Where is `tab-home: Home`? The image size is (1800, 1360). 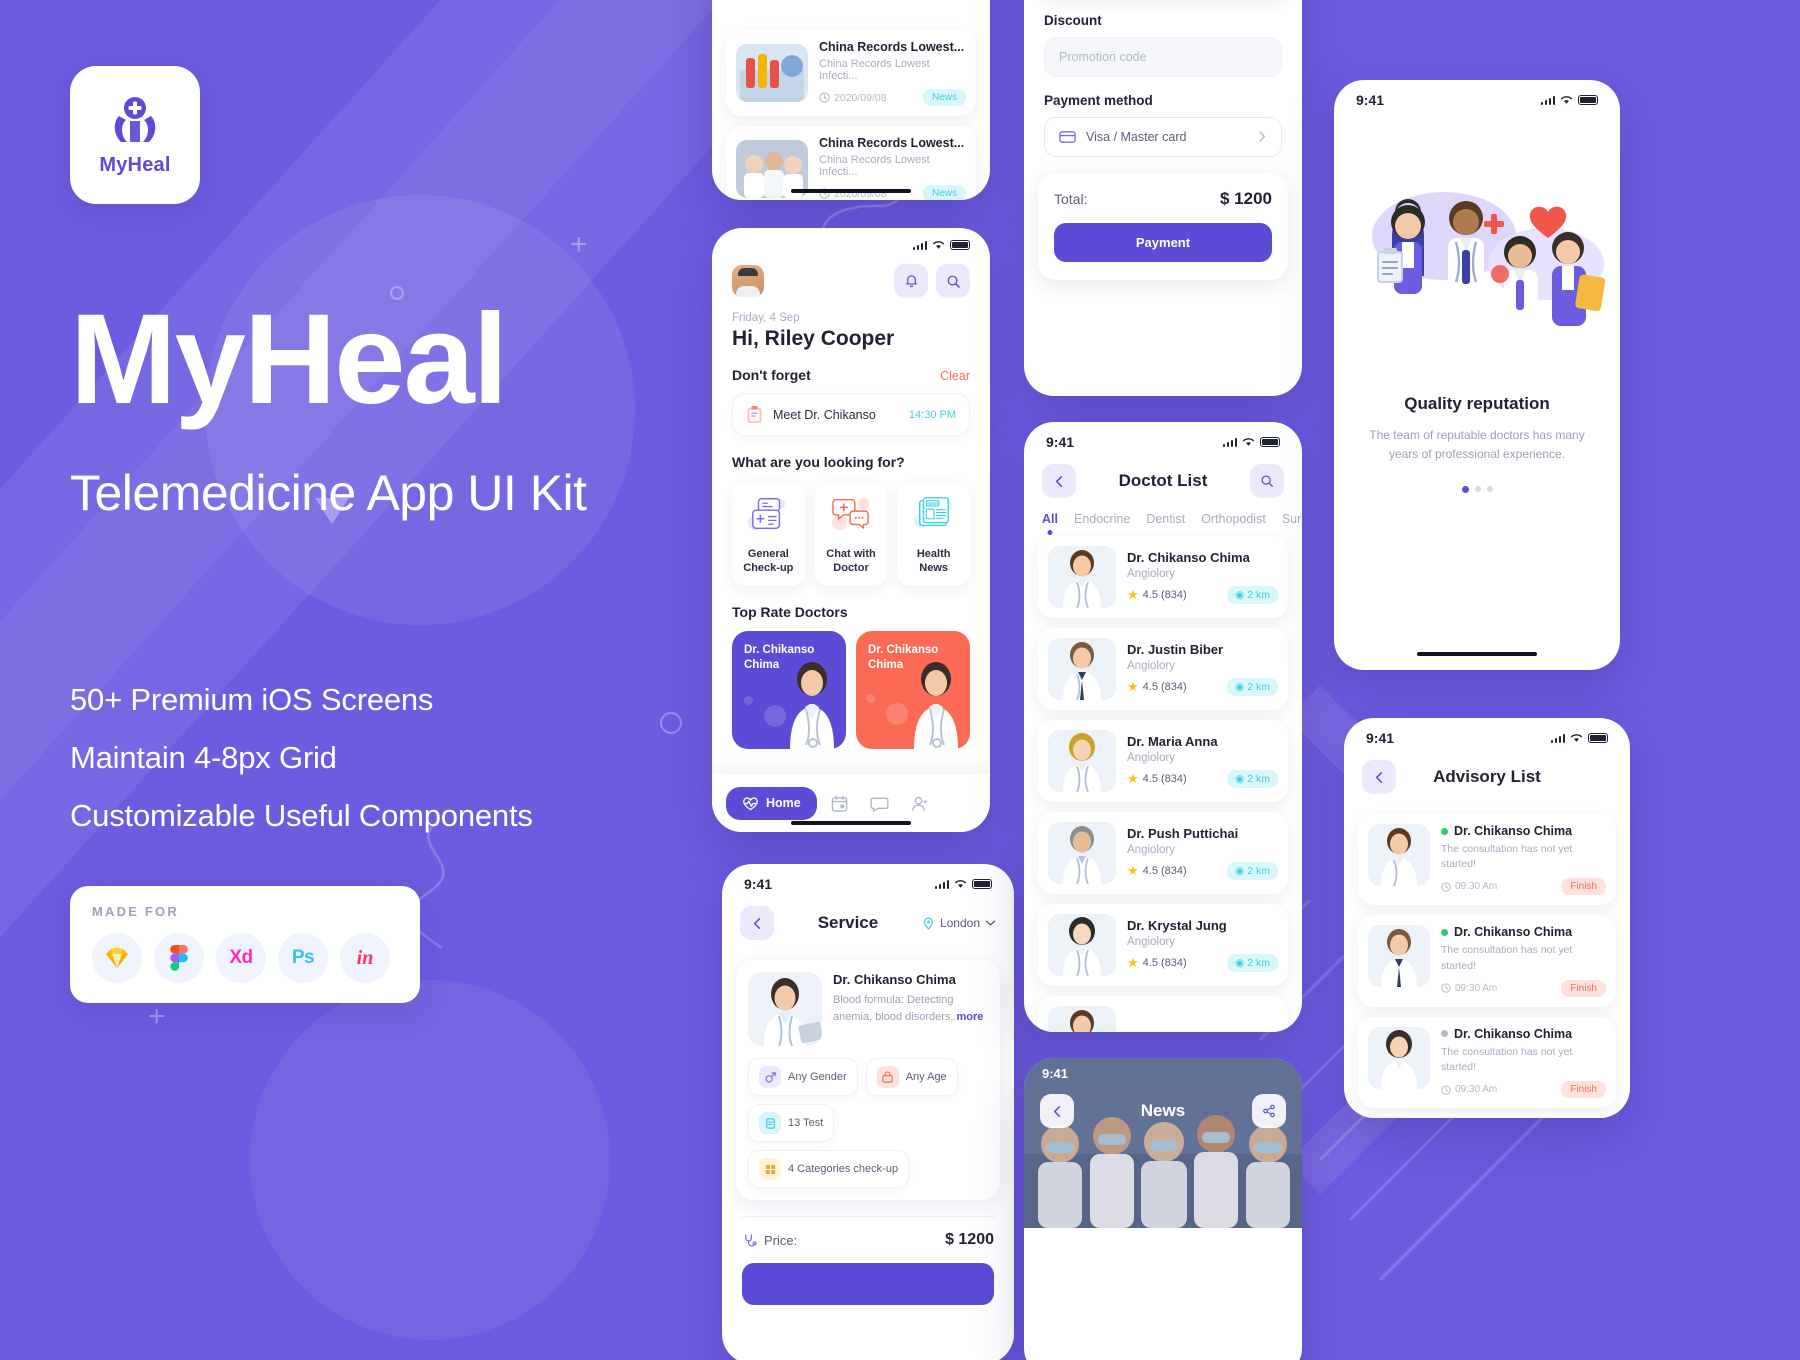
tab-home: Home is located at coordinates (771, 803).